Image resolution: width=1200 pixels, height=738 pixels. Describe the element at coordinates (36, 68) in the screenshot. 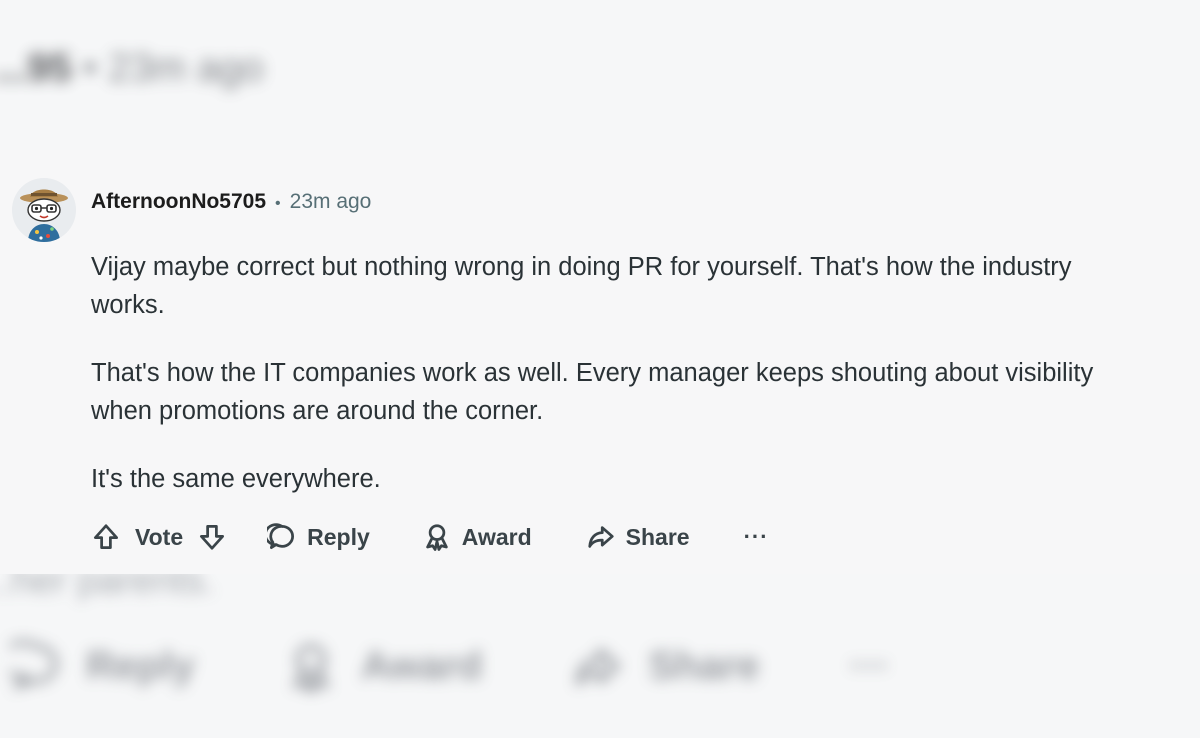

I see `background-username: ...95` at that location.